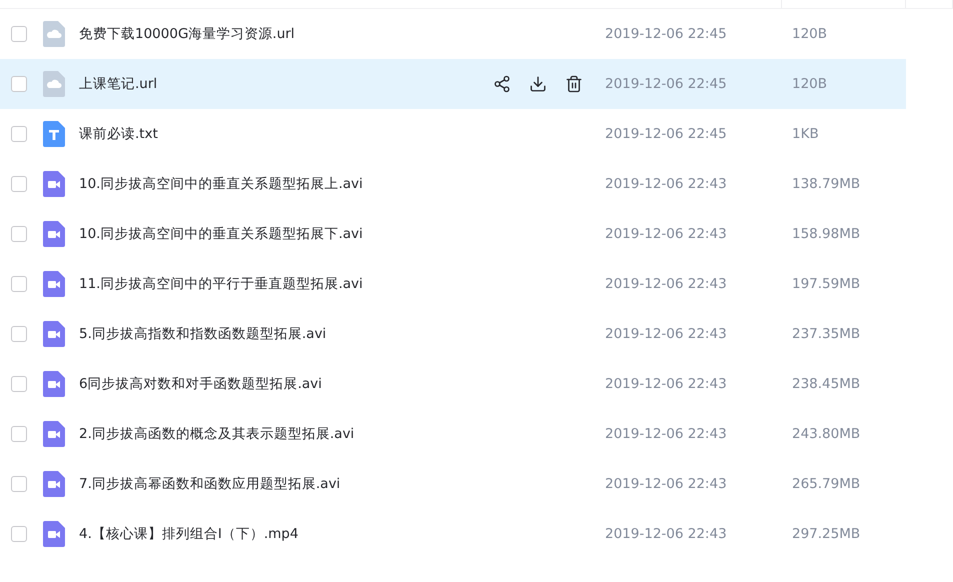 The height and width of the screenshot is (582, 953). What do you see at coordinates (827, 184) in the screenshot?
I see `file-size: 138.79MB` at bounding box center [827, 184].